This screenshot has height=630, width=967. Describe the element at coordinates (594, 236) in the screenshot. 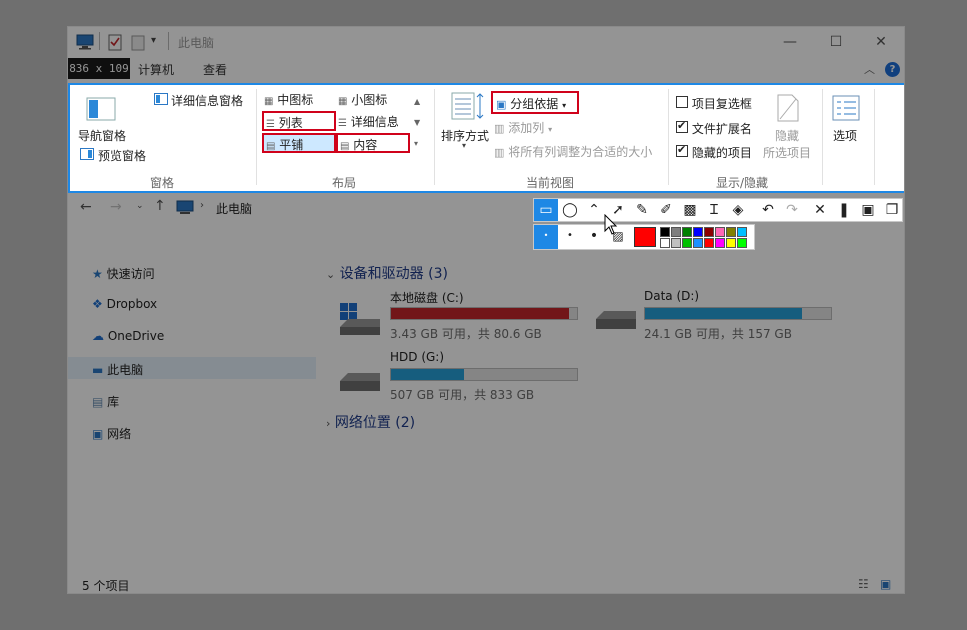

I see `size-large-icon: •` at that location.